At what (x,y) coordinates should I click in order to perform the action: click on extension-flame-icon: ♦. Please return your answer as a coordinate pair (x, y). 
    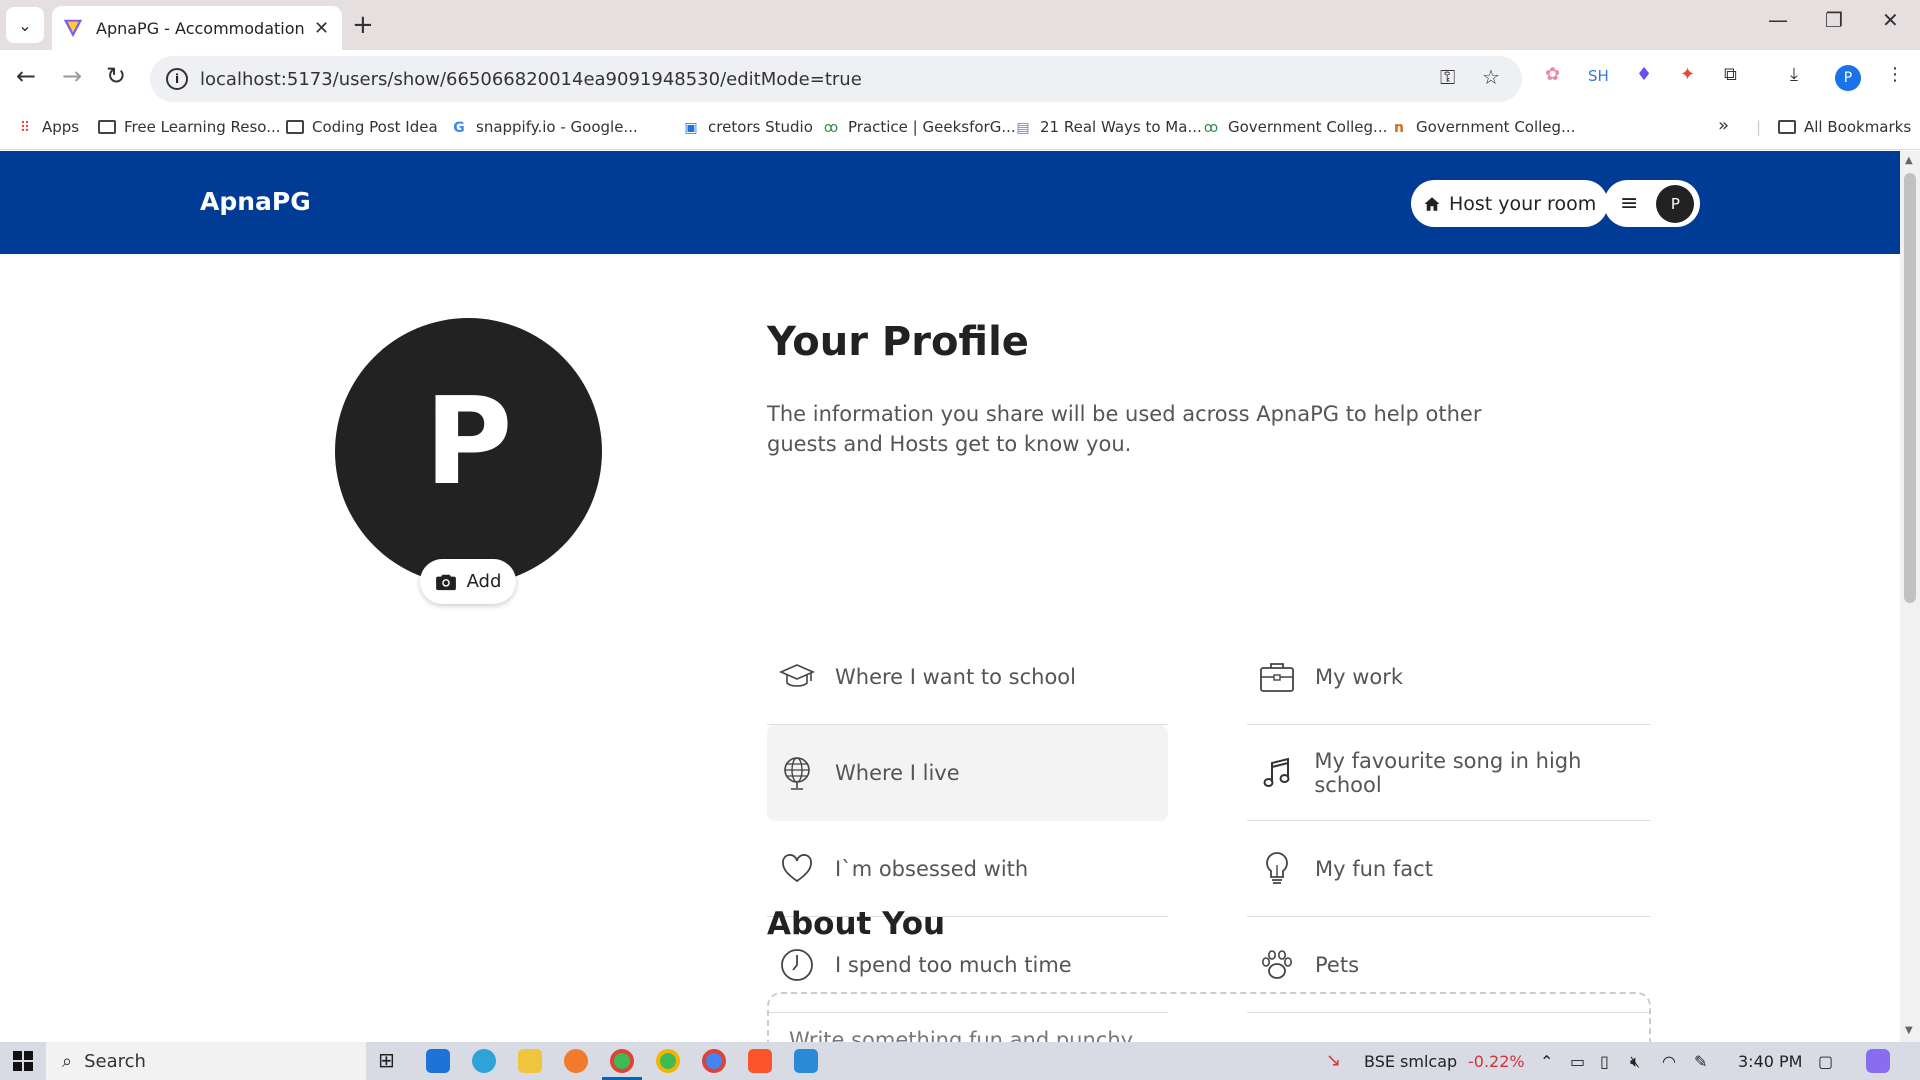
    Looking at the image, I should click on (1644, 74).